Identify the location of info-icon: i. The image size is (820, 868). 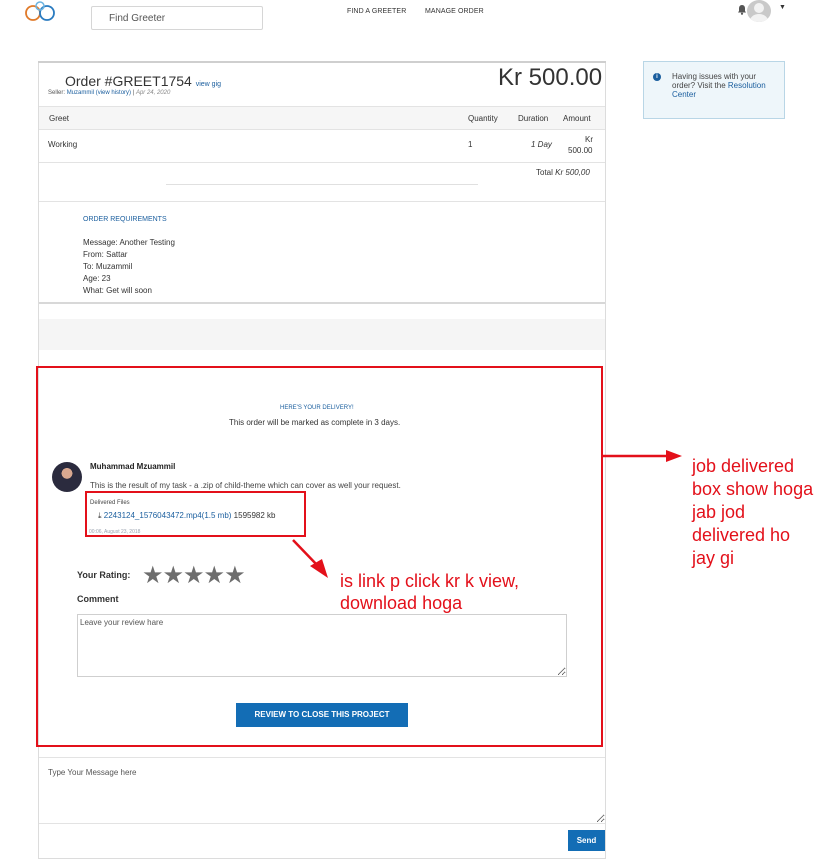
(657, 77).